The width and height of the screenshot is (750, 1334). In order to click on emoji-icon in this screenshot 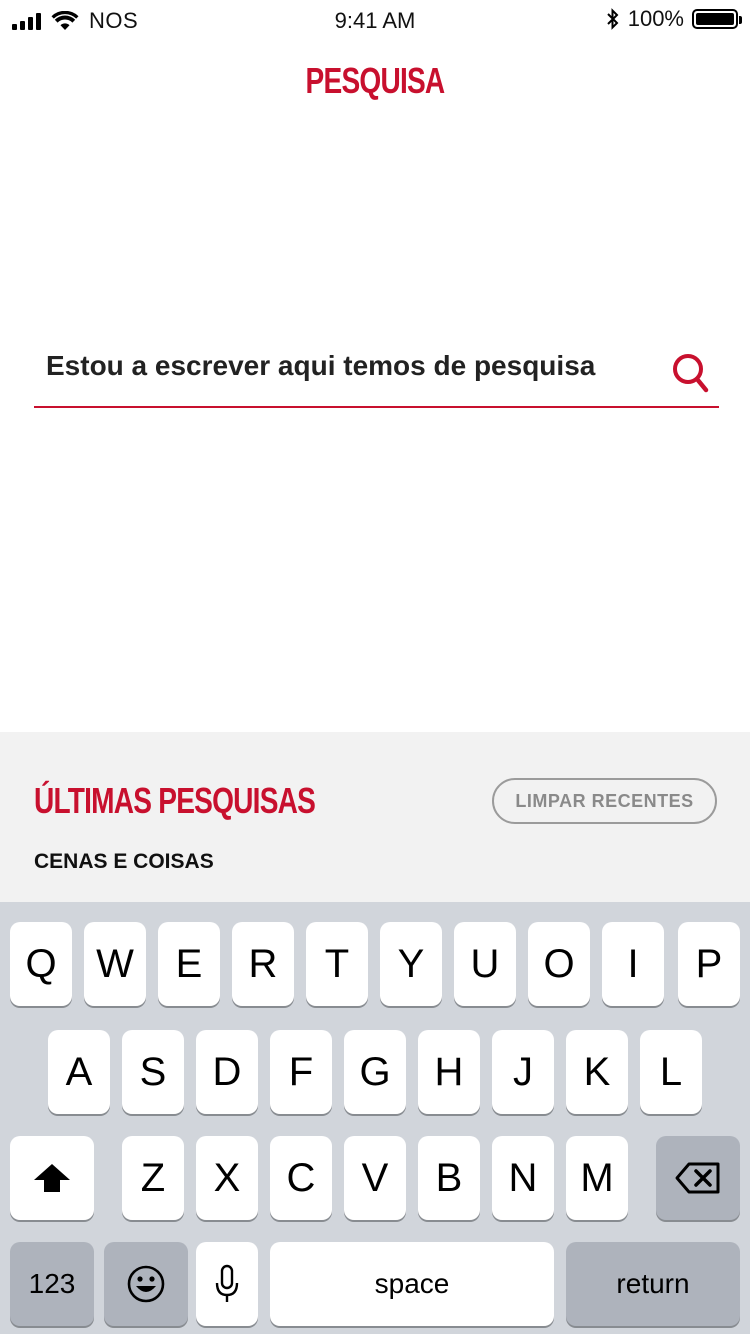, I will do `click(146, 1284)`.